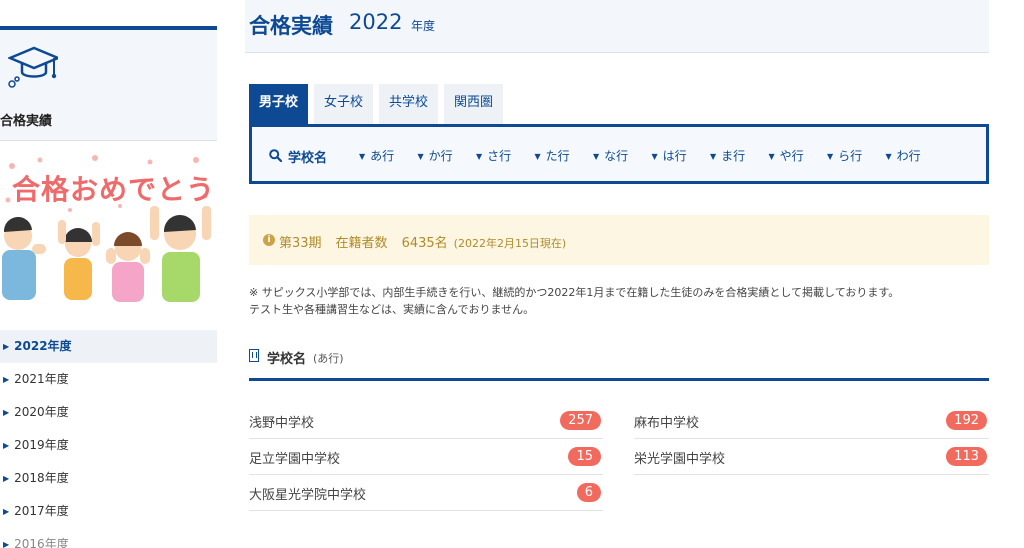  What do you see at coordinates (474, 104) in the screenshot?
I see `tab-kansai: 関西圏` at bounding box center [474, 104].